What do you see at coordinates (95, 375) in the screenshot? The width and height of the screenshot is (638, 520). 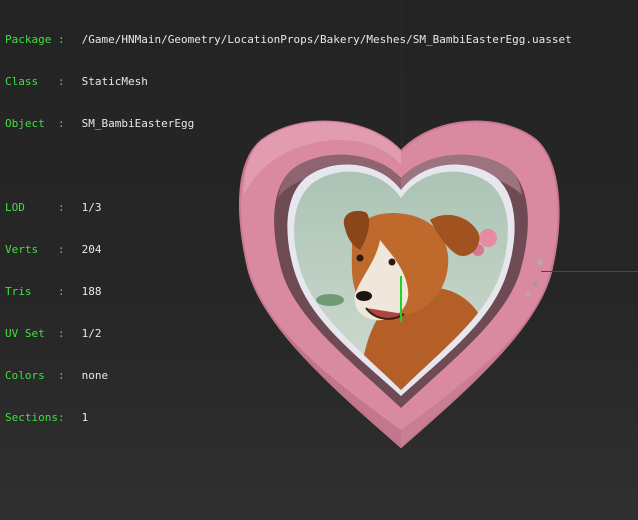 I see `colors-value: none` at bounding box center [95, 375].